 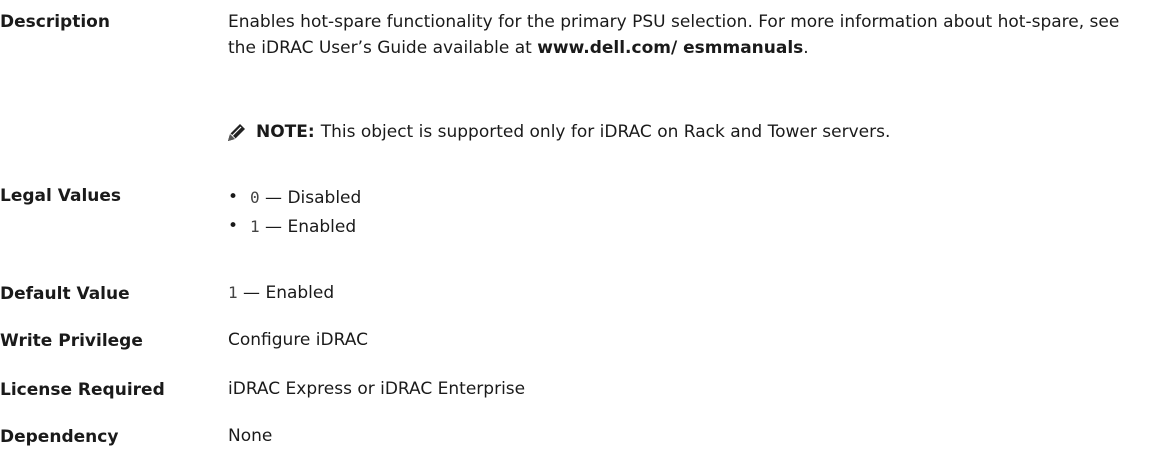 I want to click on default-value-text: Enabled, so click(x=300, y=293).